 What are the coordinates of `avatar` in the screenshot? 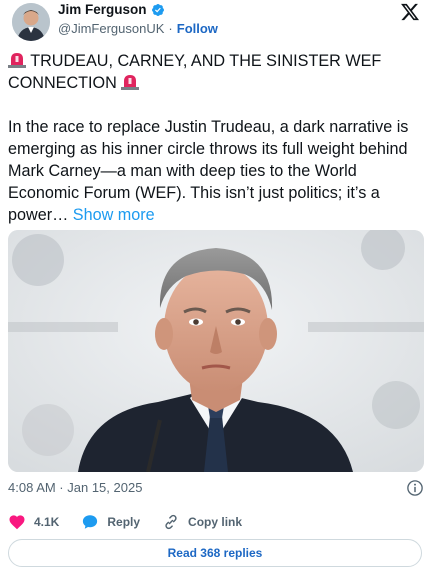 It's located at (31, 22).